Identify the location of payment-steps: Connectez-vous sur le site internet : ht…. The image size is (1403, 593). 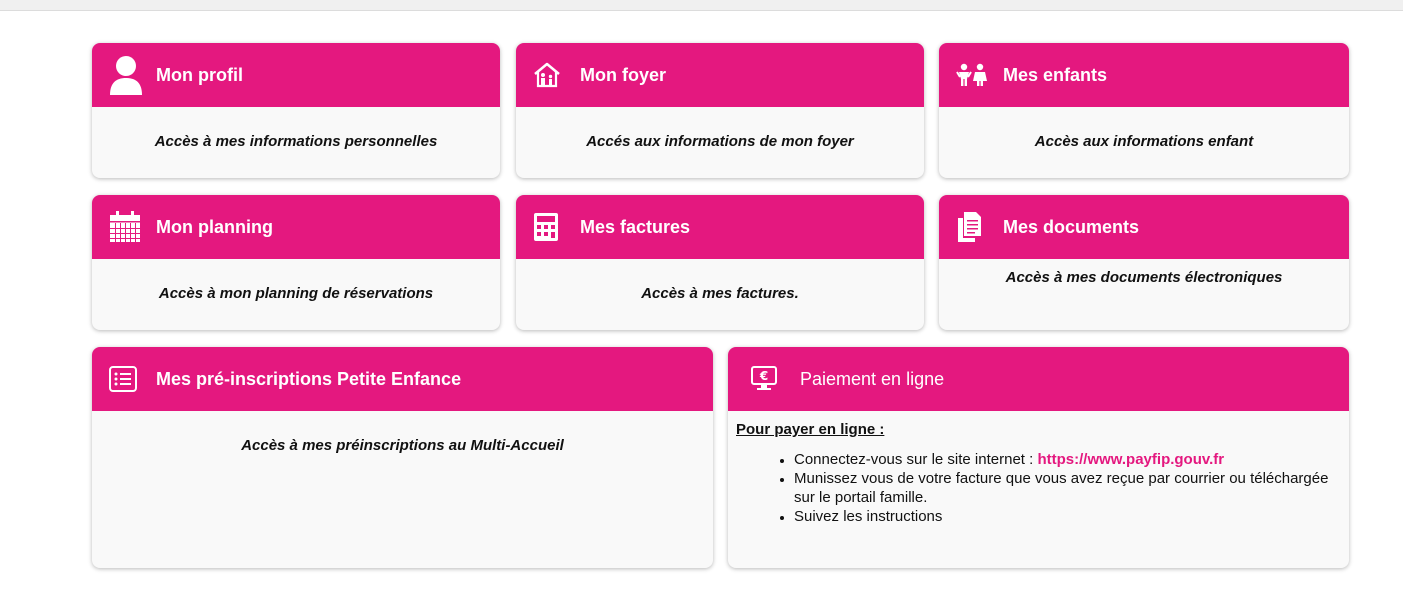
(1037, 488).